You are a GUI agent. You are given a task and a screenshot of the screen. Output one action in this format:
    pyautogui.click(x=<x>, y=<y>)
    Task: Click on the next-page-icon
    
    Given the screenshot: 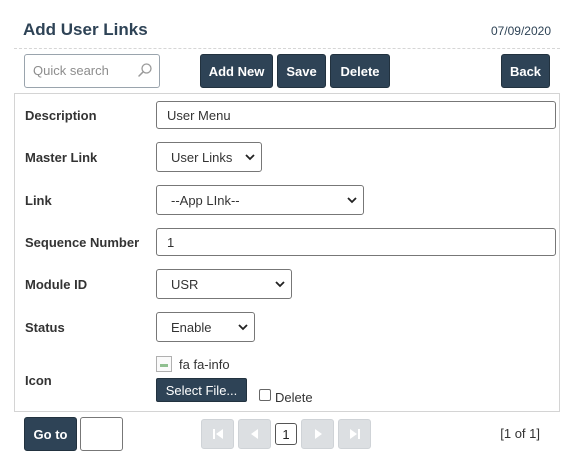 What is the action you would take?
    pyautogui.click(x=318, y=434)
    